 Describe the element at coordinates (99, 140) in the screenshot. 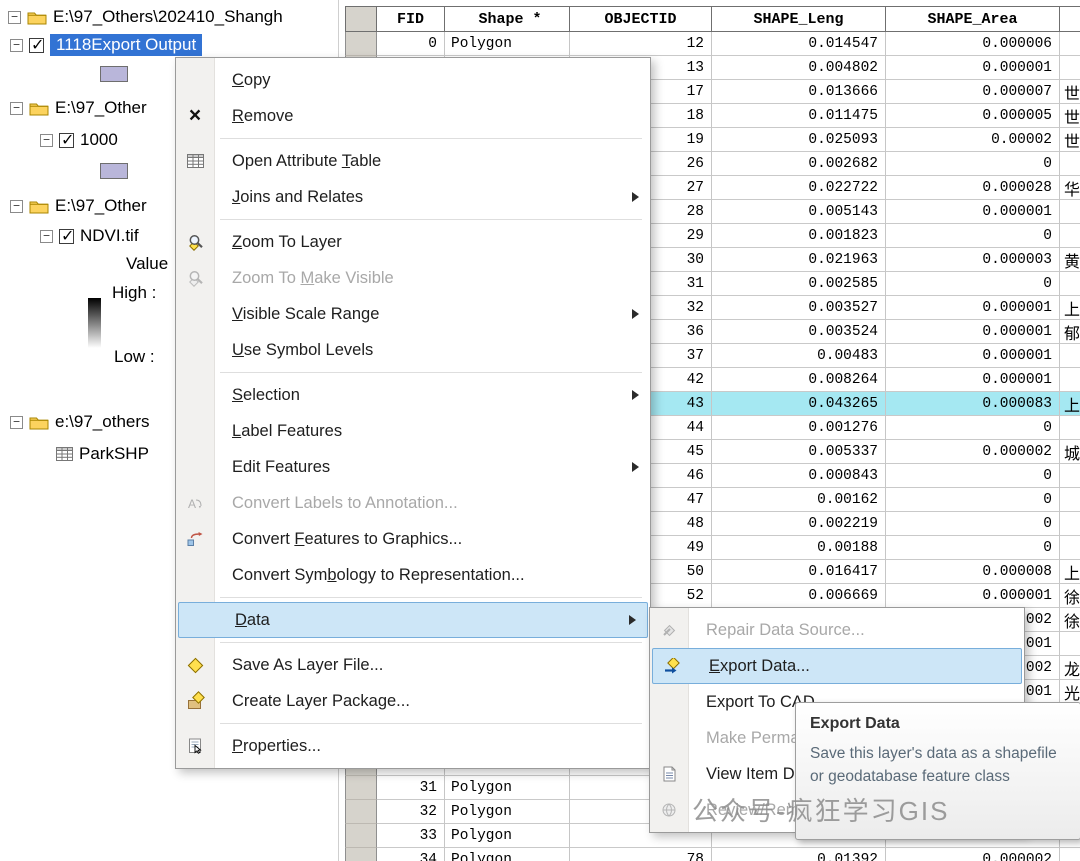

I see `toc-layer-1000-label: 1000` at that location.